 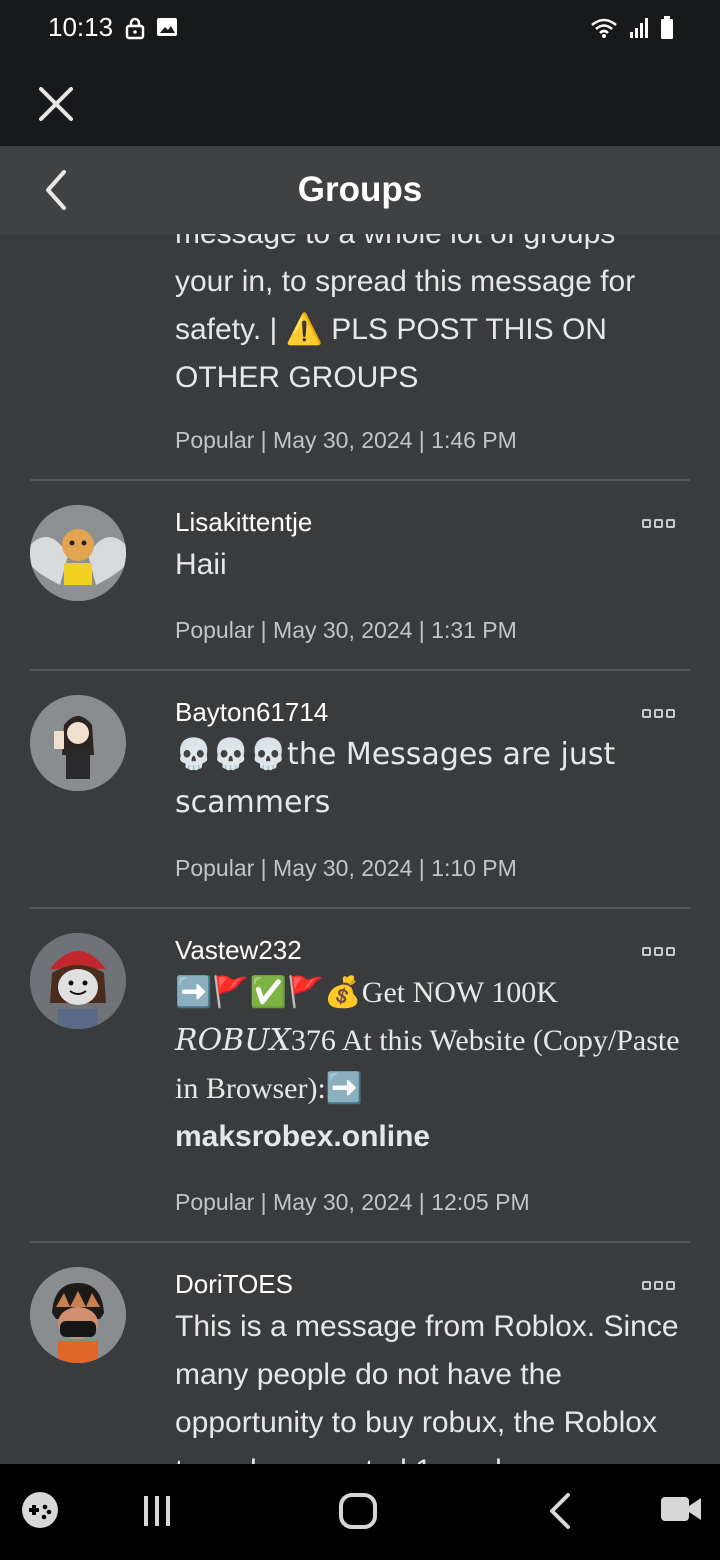 I want to click on navigation-bar, so click(x=360, y=1512).